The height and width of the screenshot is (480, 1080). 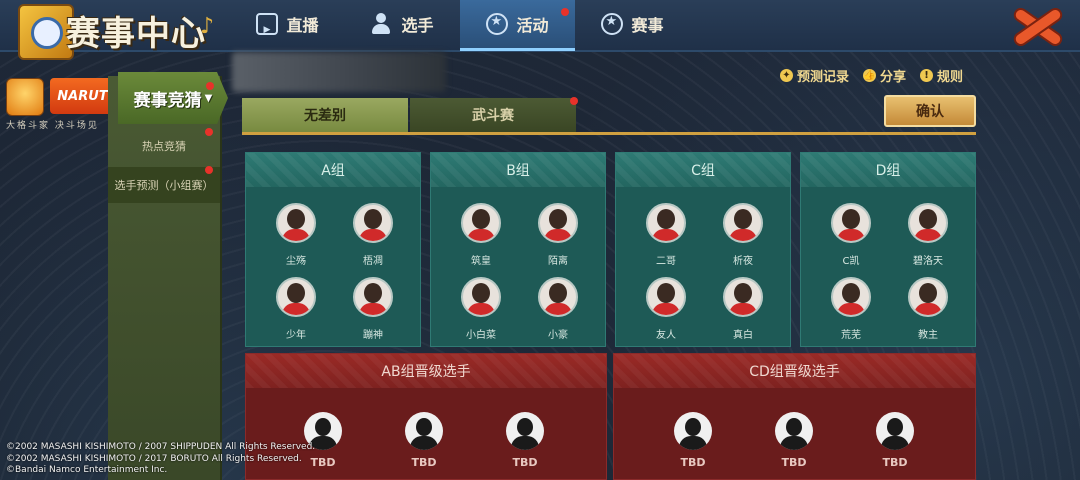 What do you see at coordinates (558, 335) in the screenshot?
I see `player-name: 小豪` at bounding box center [558, 335].